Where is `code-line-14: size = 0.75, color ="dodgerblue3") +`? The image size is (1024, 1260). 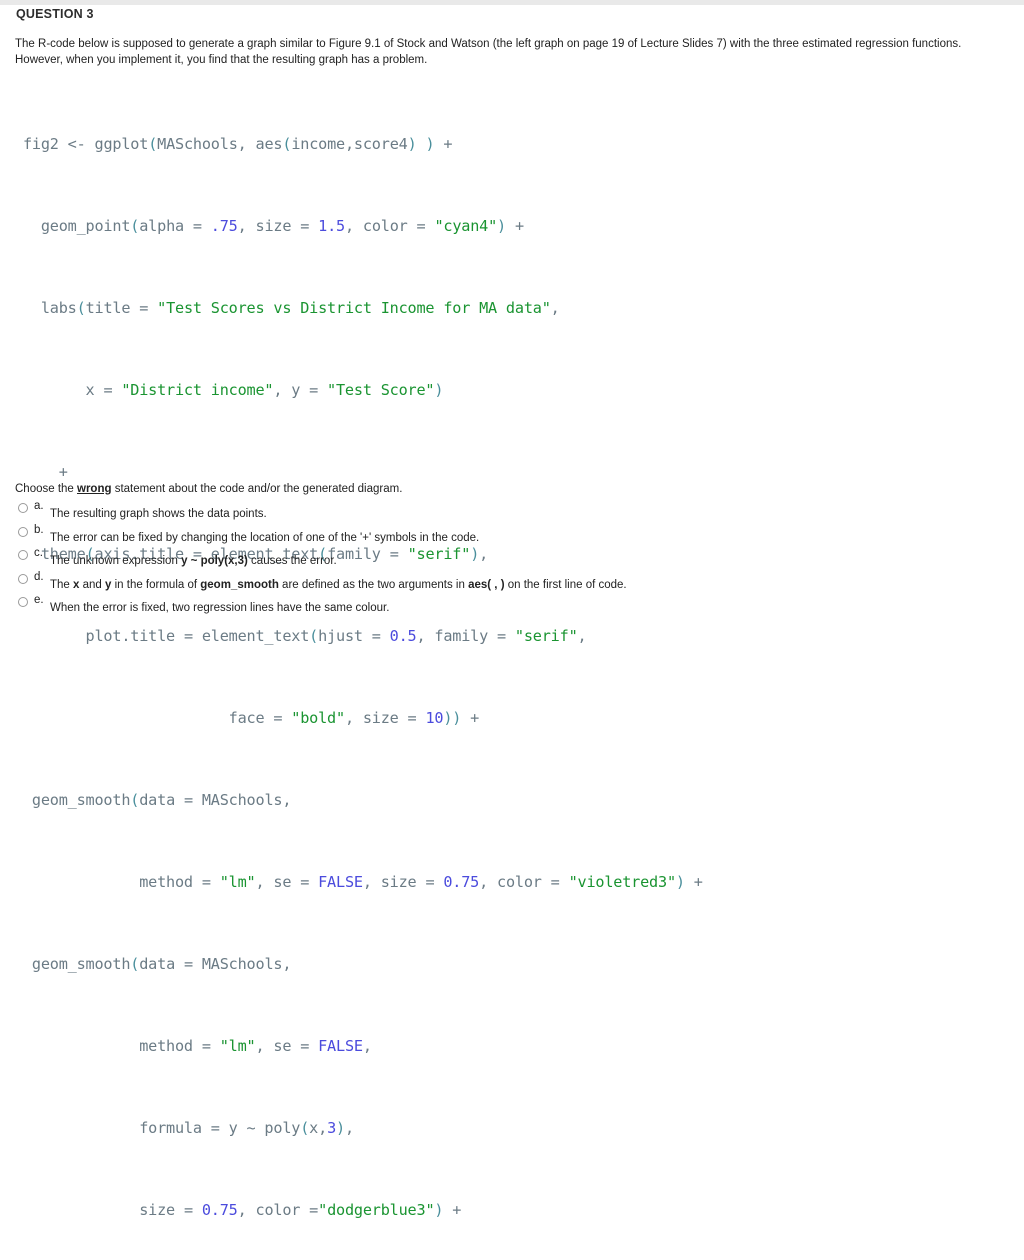 code-line-14: size = 0.75, color ="dodgerblue3") + is located at coordinates (238, 1209).